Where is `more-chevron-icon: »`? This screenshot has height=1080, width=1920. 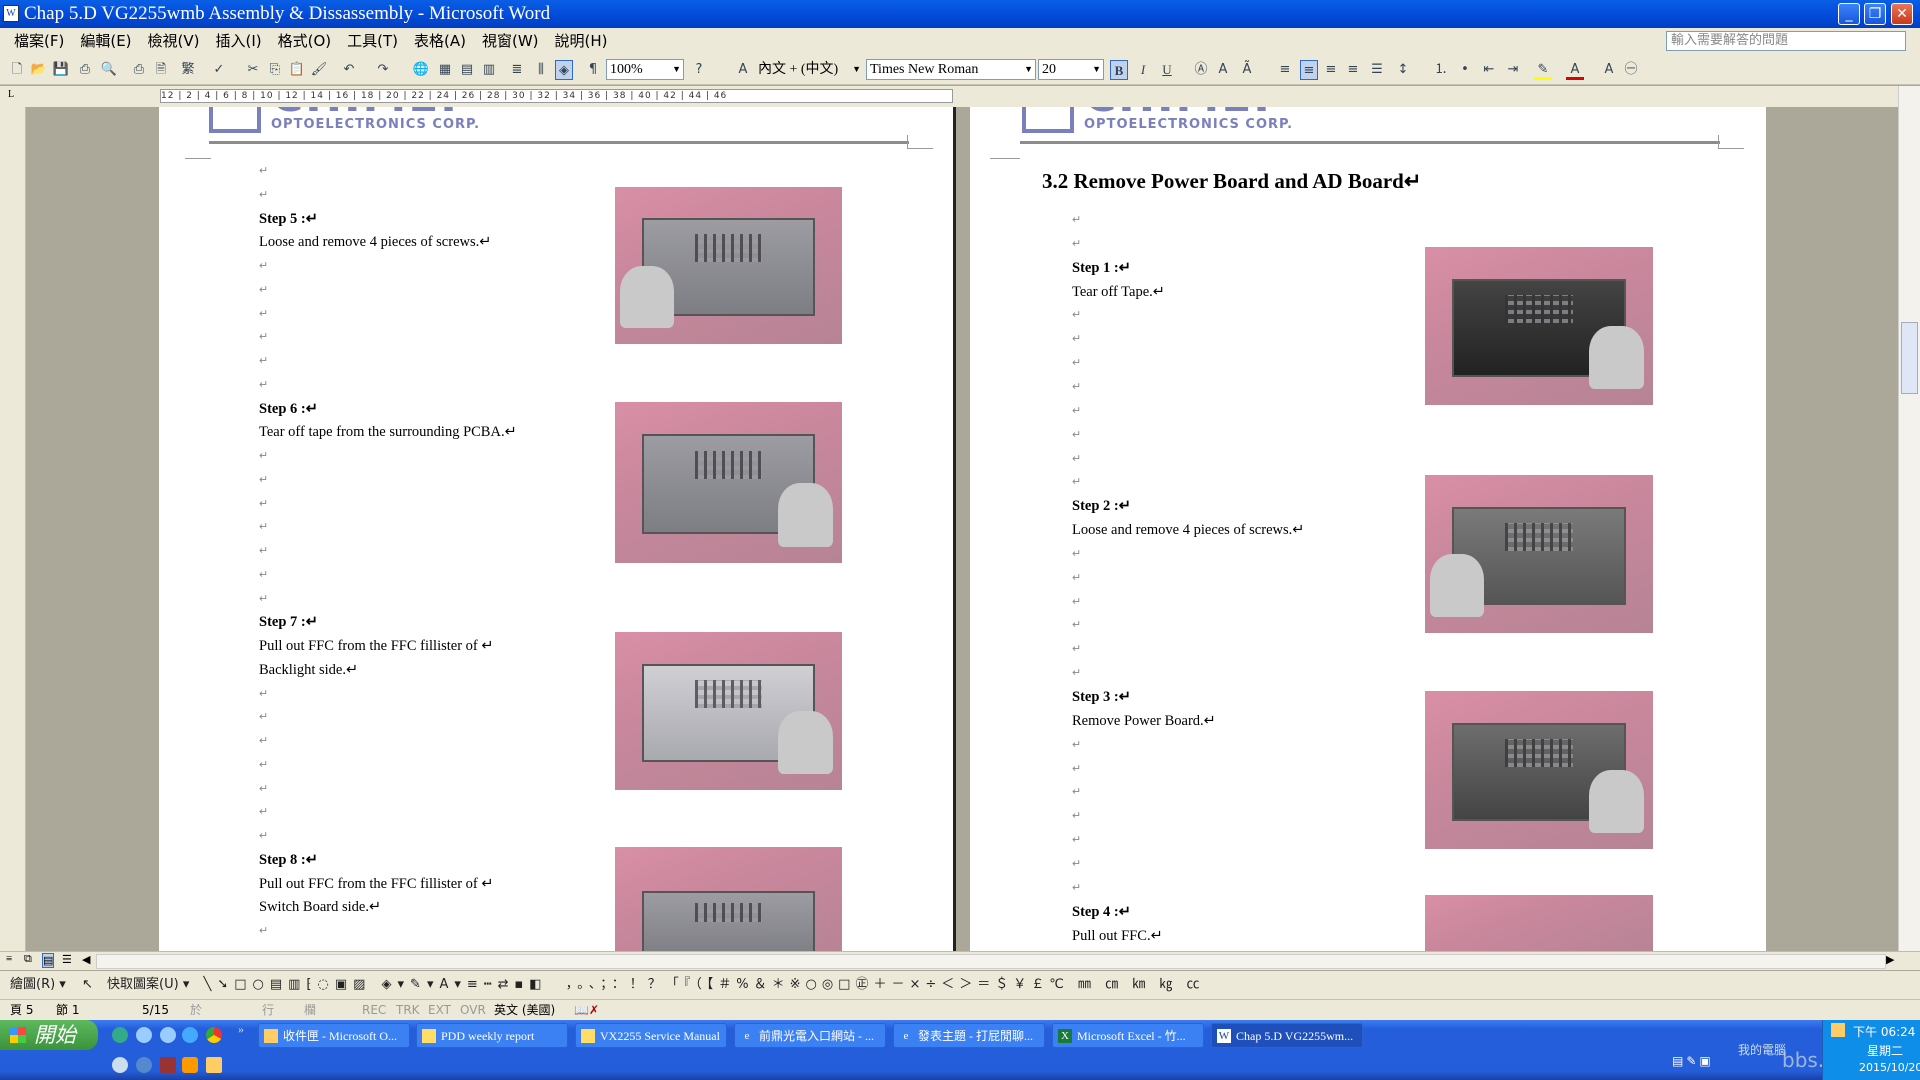 more-chevron-icon: » is located at coordinates (241, 1029).